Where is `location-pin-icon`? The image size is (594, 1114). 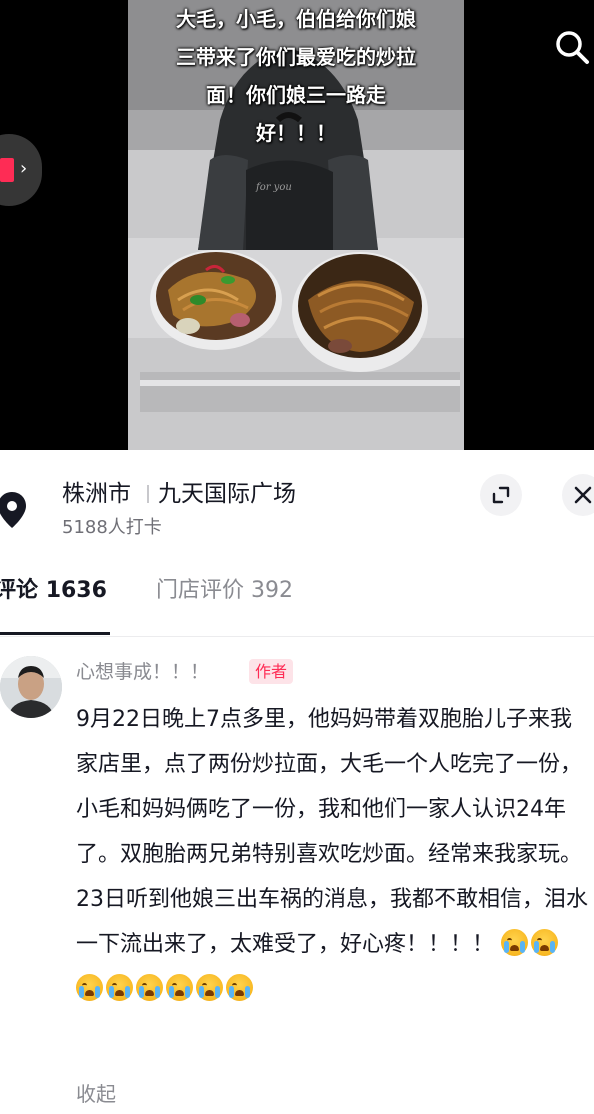 location-pin-icon is located at coordinates (15, 510).